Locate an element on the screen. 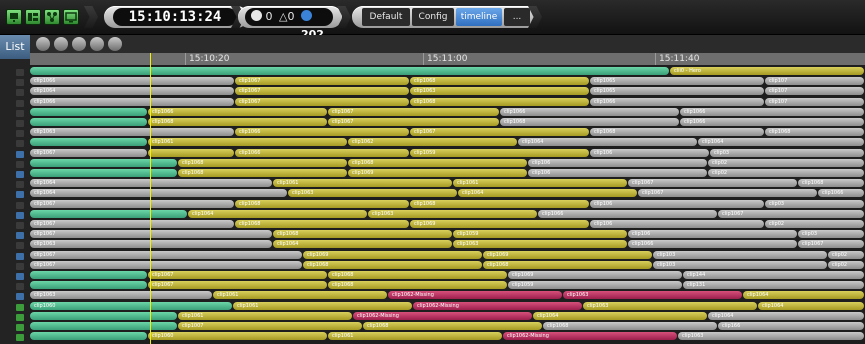 The width and height of the screenshot is (865, 344). add-icon is located at coordinates (97, 44).